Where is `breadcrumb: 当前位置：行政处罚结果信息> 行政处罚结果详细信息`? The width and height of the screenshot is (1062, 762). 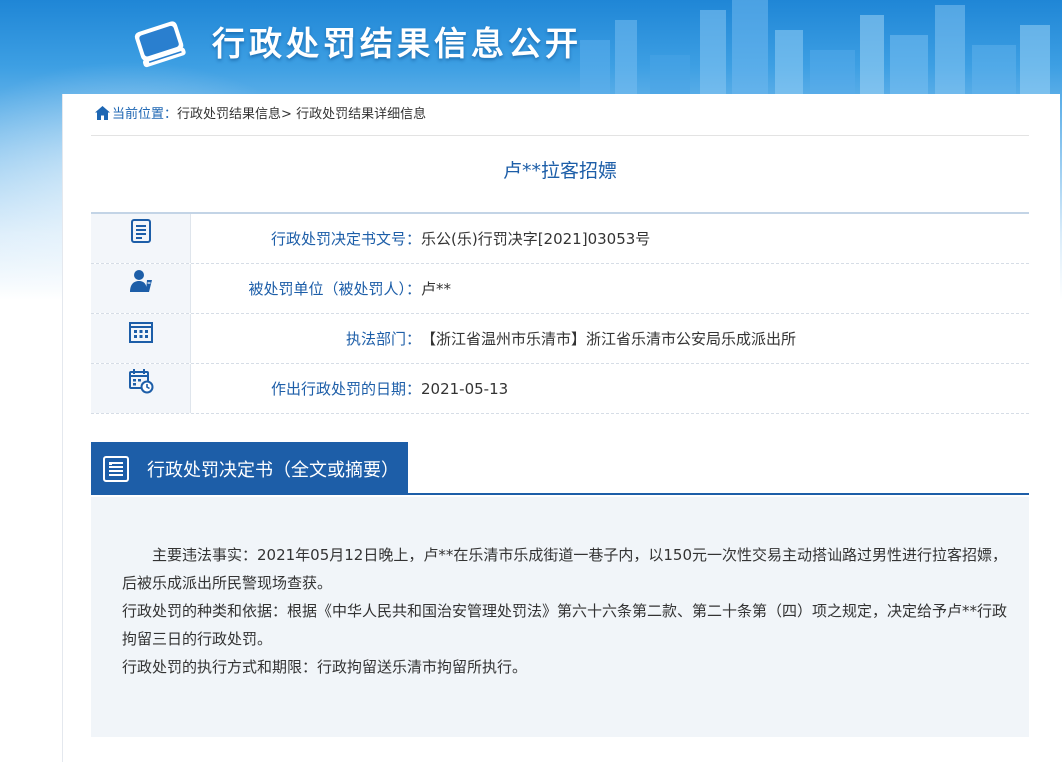
breadcrumb: 当前位置：行政处罚结果信息> 行政处罚结果详细信息 is located at coordinates (260, 115).